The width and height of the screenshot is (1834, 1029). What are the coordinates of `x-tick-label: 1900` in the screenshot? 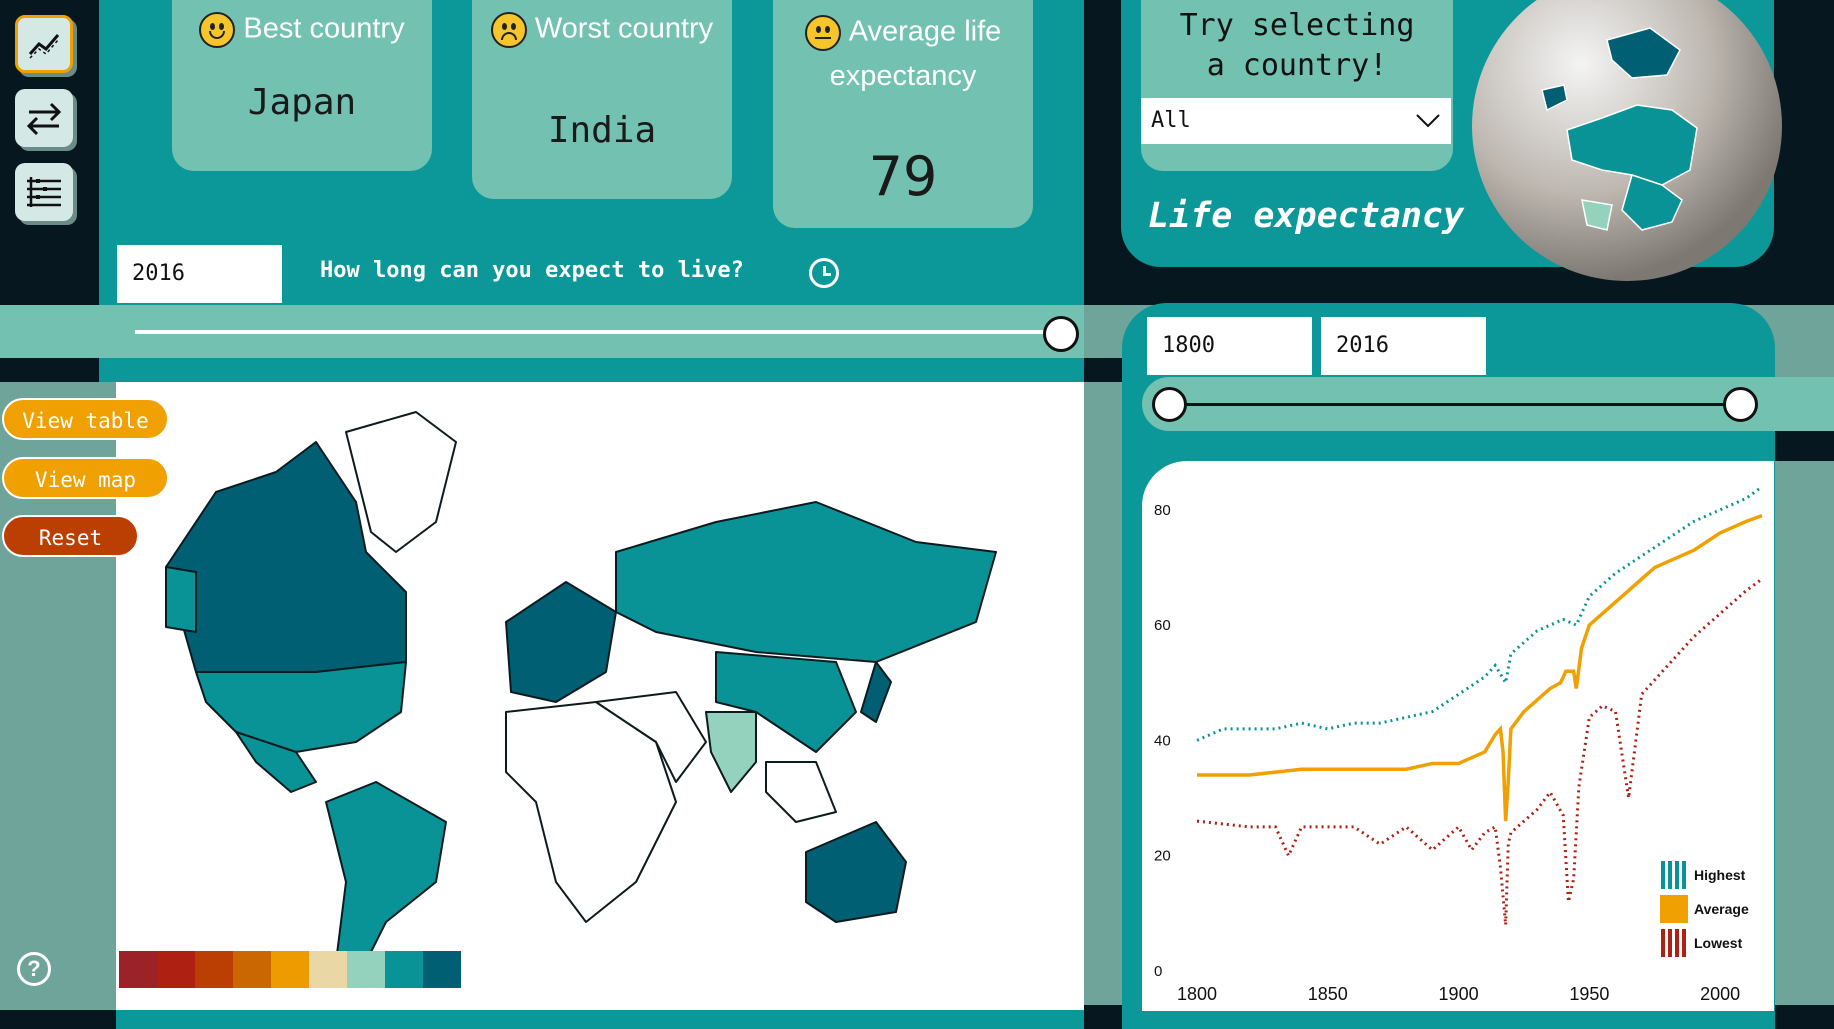 It's located at (1459, 994).